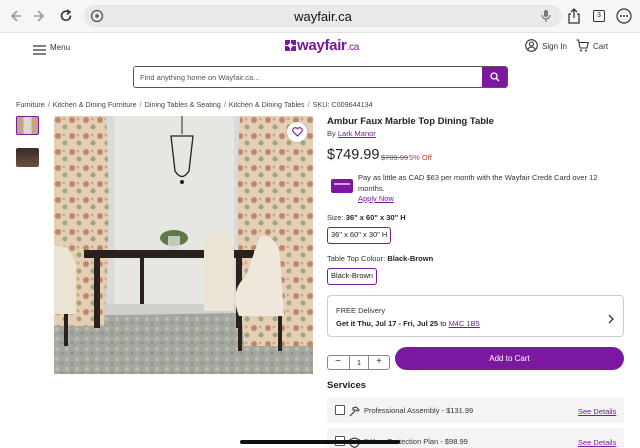  I want to click on cart-icon, so click(582, 45).